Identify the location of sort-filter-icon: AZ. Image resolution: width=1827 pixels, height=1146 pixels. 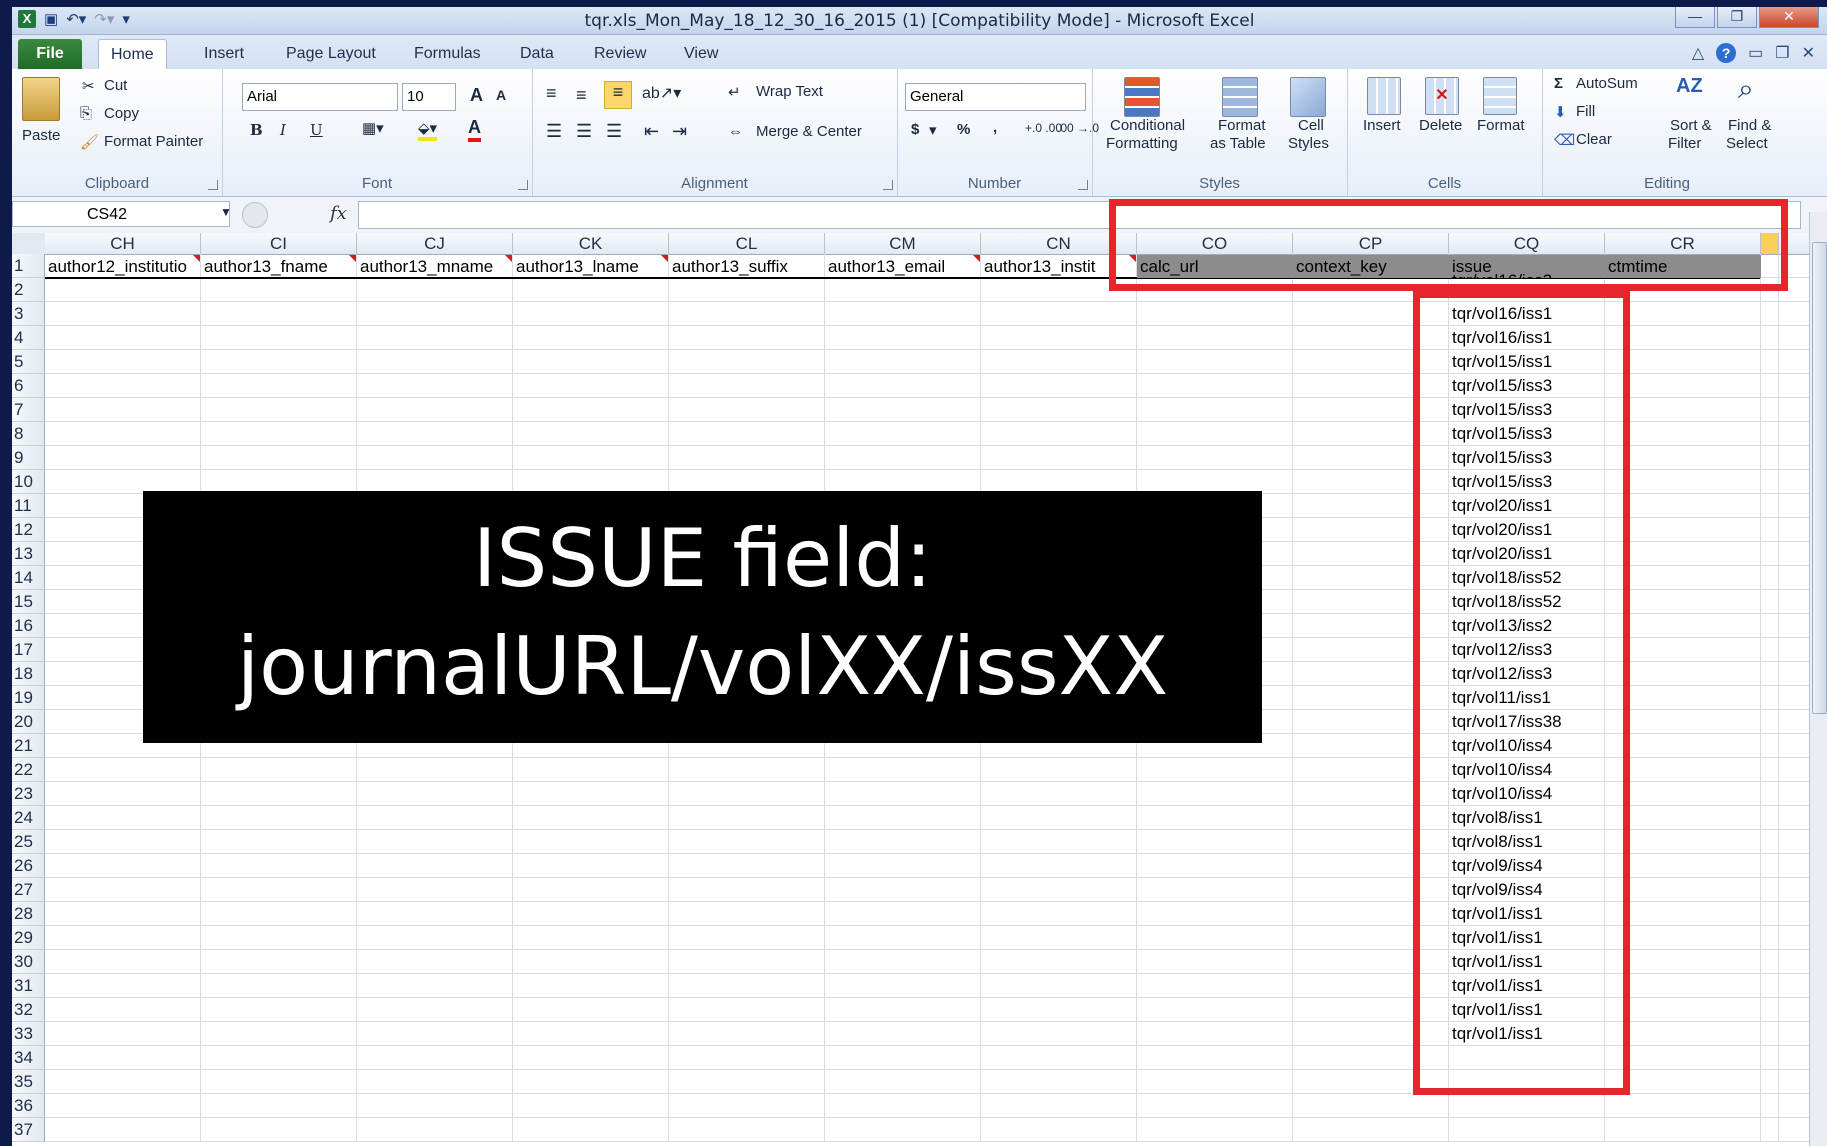
(1689, 86).